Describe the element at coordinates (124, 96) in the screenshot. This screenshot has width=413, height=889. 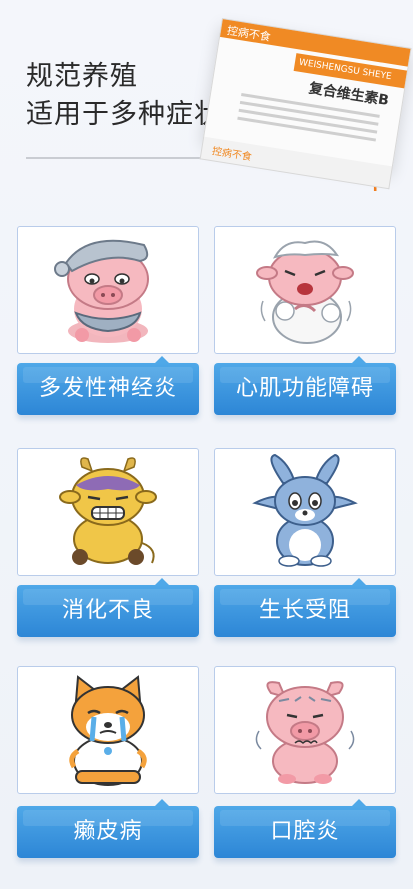
I see `page-title: 规范养殖 适用于多种症状` at that location.